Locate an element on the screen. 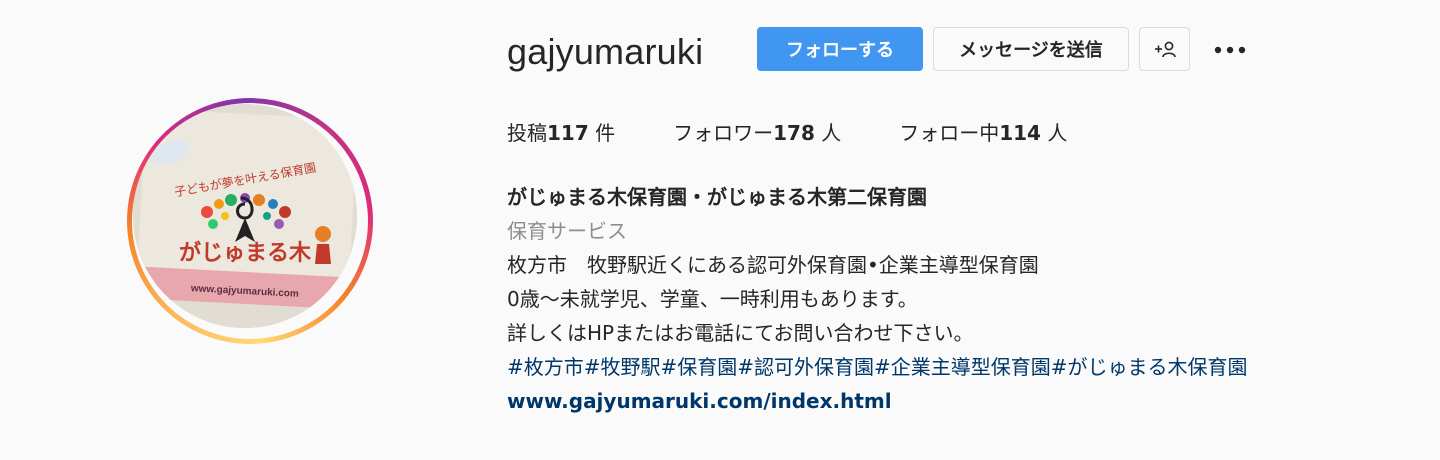 The image size is (1440, 460). bio-line: 0歳〜未就学児、学童、一時利用もあります。 is located at coordinates (712, 299).